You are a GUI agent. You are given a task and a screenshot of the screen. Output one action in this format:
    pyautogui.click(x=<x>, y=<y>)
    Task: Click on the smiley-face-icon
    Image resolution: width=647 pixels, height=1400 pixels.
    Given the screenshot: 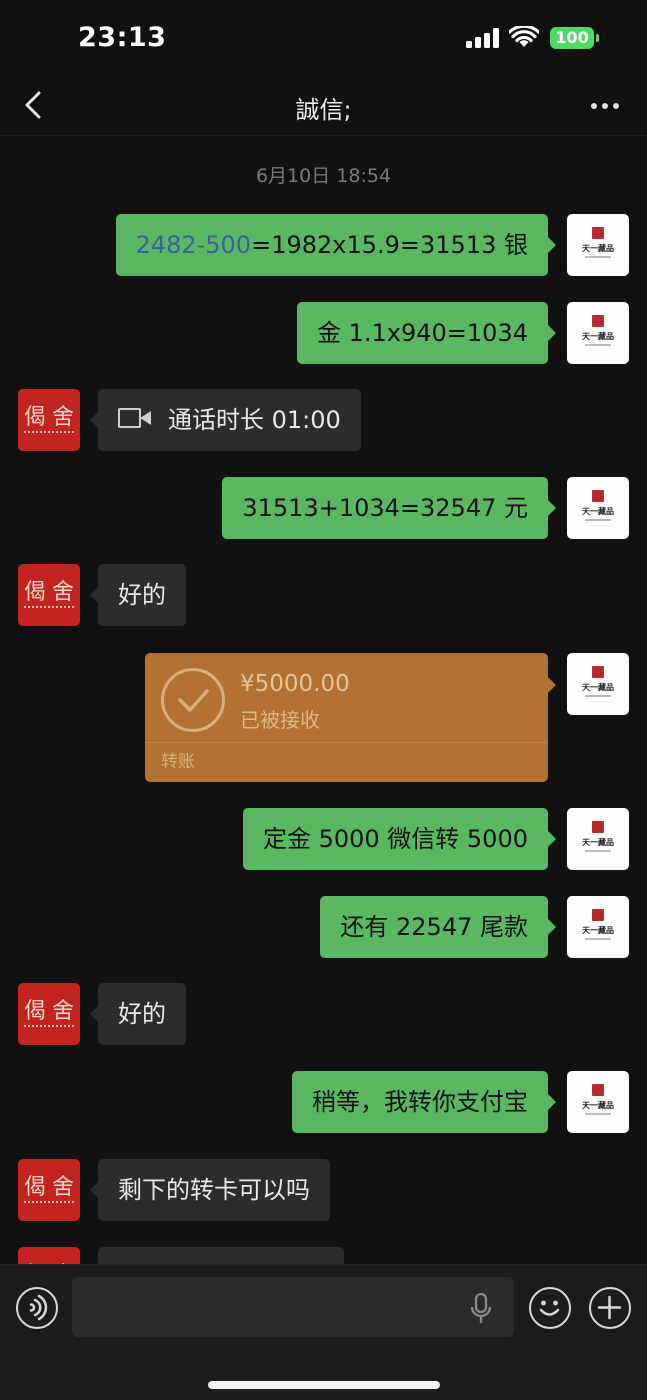 What is the action you would take?
    pyautogui.click(x=549, y=1308)
    